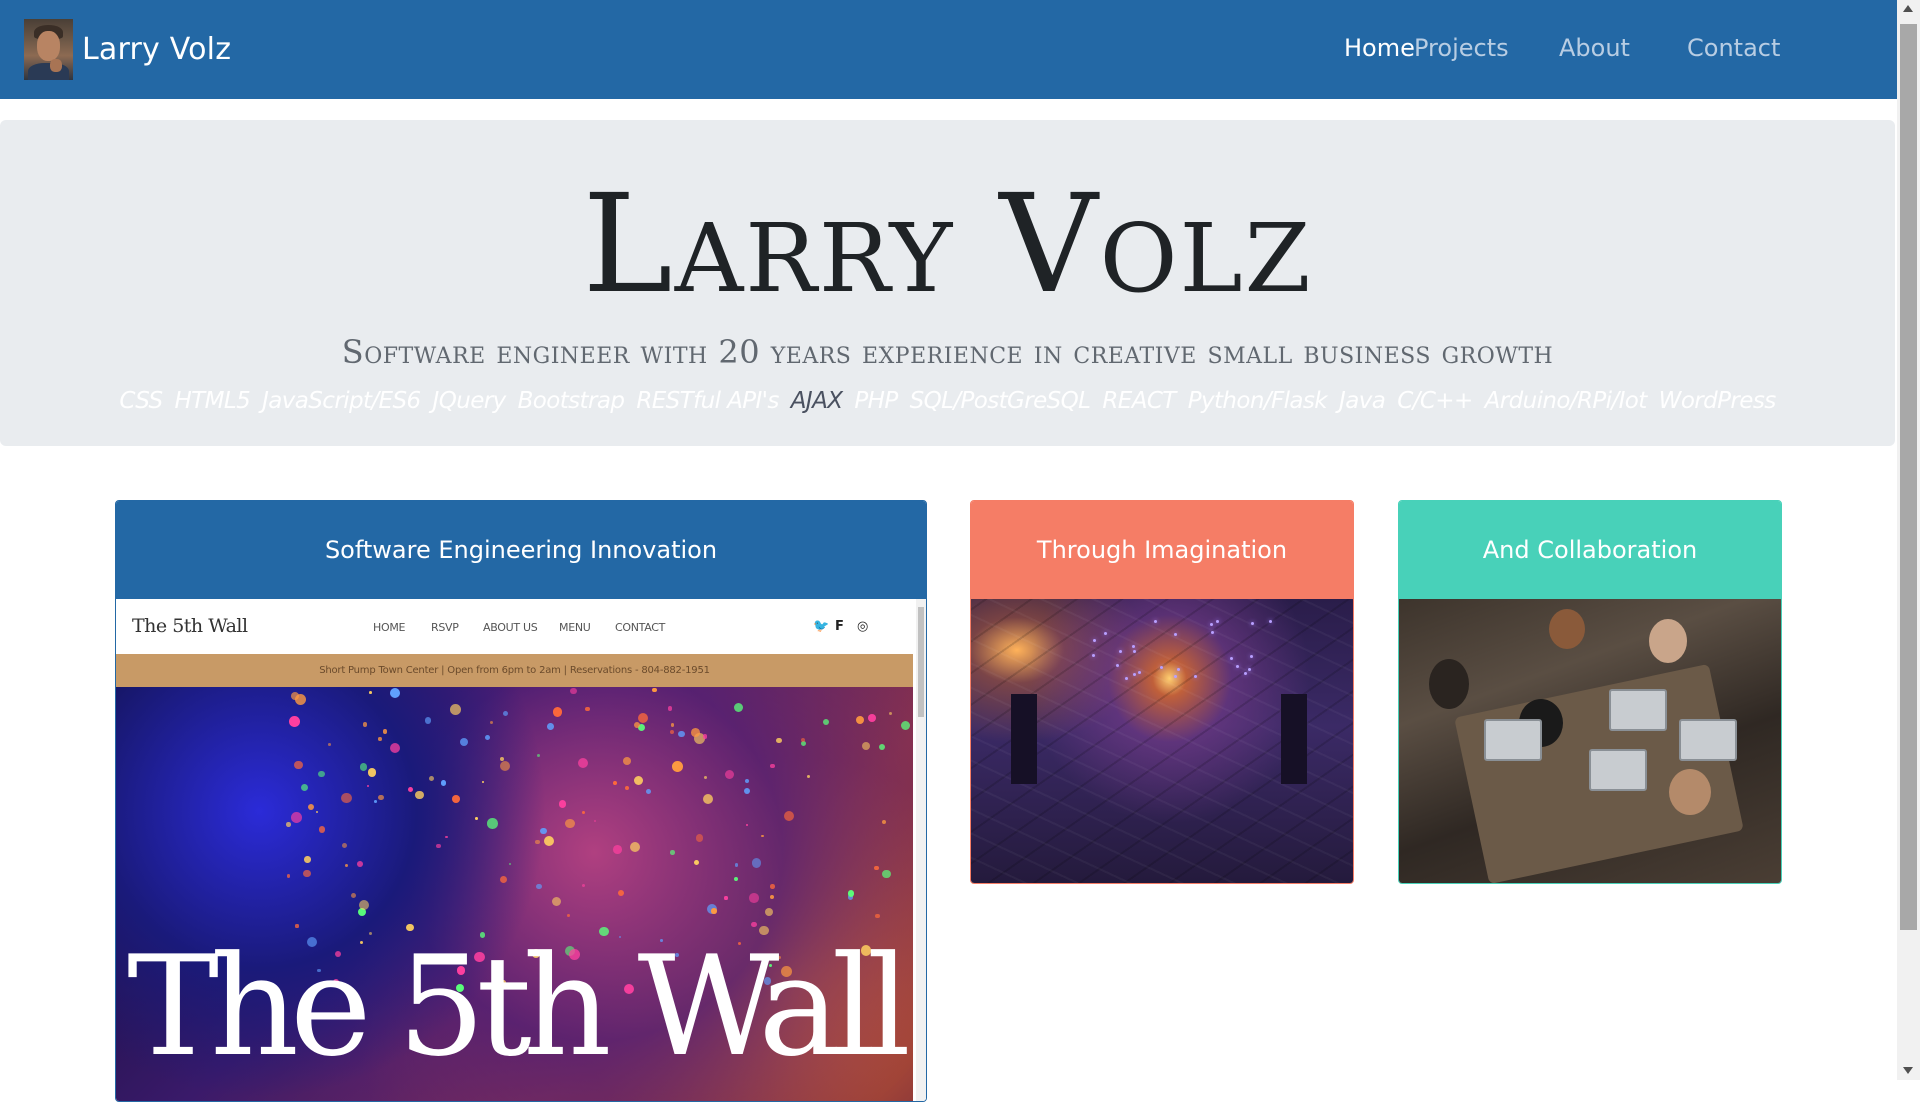 Image resolution: width=1920 pixels, height=1102 pixels. What do you see at coordinates (521, 550) in the screenshot?
I see `card-title: Software Engineering Innovation` at bounding box center [521, 550].